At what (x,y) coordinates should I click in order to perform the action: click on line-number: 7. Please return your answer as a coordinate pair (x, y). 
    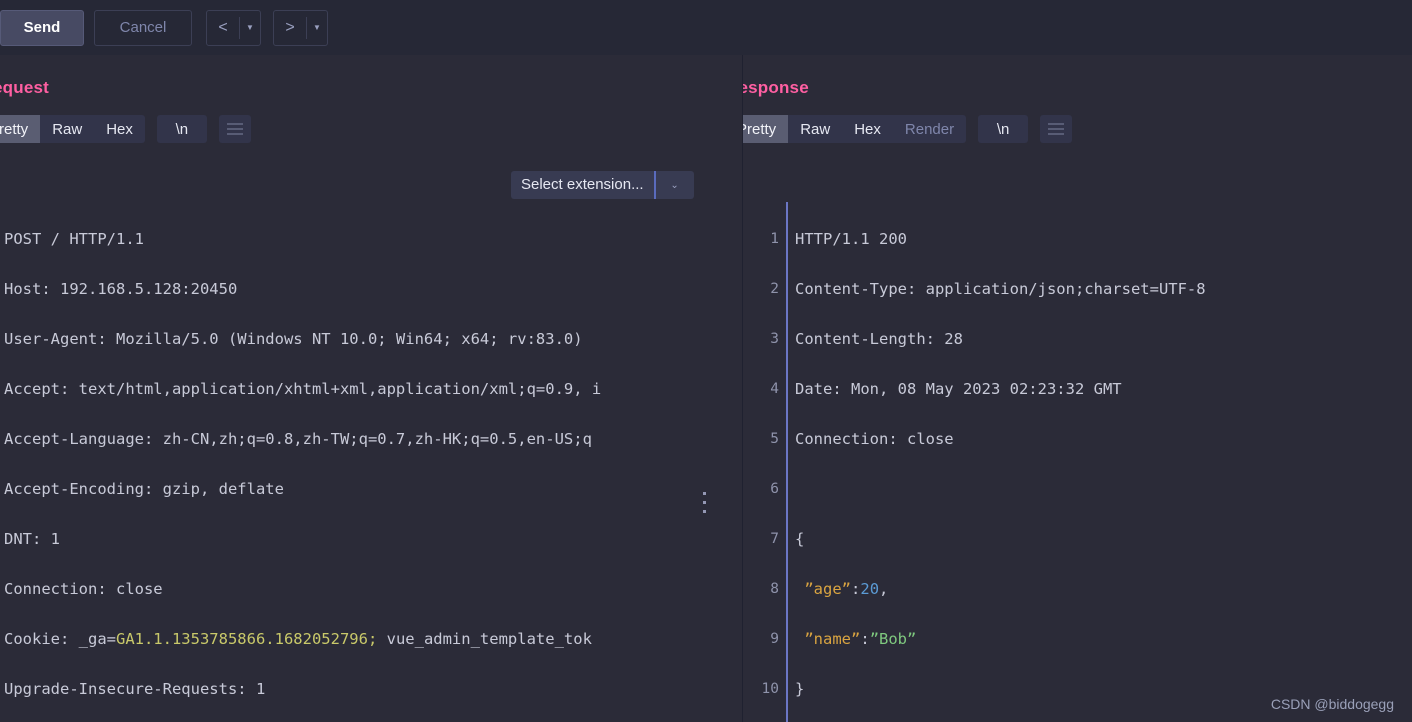
    Looking at the image, I should click on (774, 539).